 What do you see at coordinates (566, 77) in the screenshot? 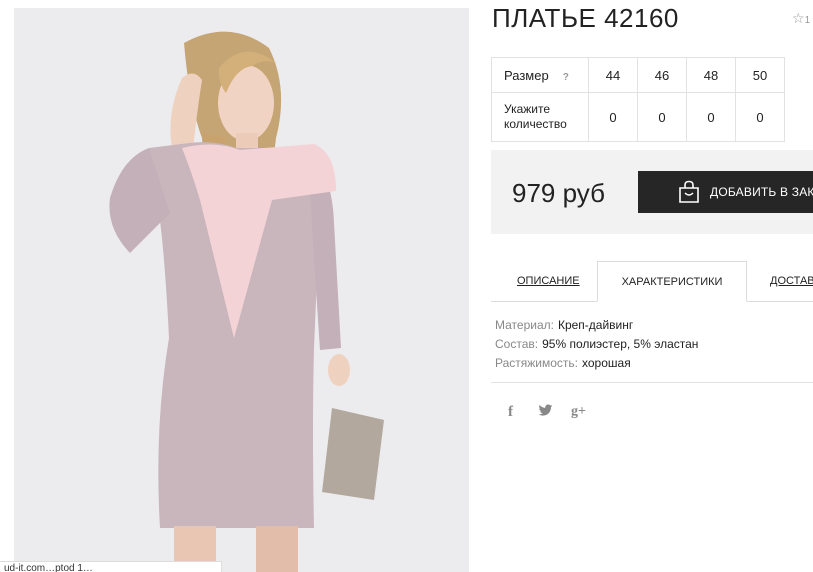
I see `size-help-icon: ?` at bounding box center [566, 77].